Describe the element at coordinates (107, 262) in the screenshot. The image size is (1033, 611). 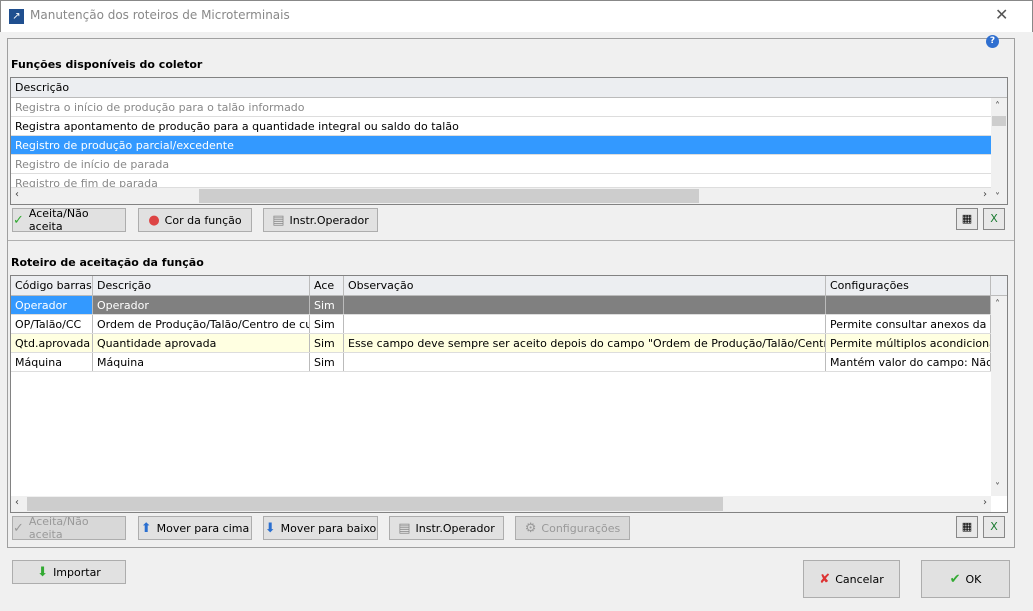
I see `script-section-title: Roteiro de aceitação da função` at that location.